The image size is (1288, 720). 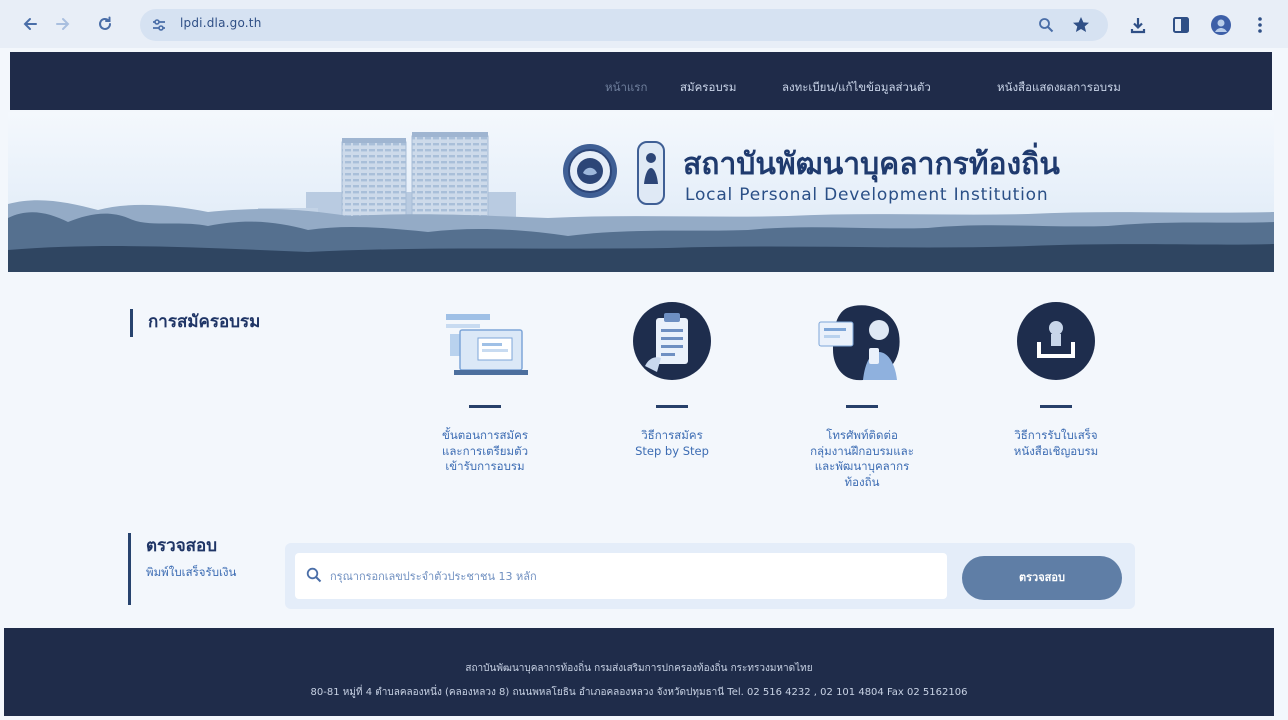 What do you see at coordinates (626, 88) in the screenshot?
I see `nav-item-home: หน้าแรก` at bounding box center [626, 88].